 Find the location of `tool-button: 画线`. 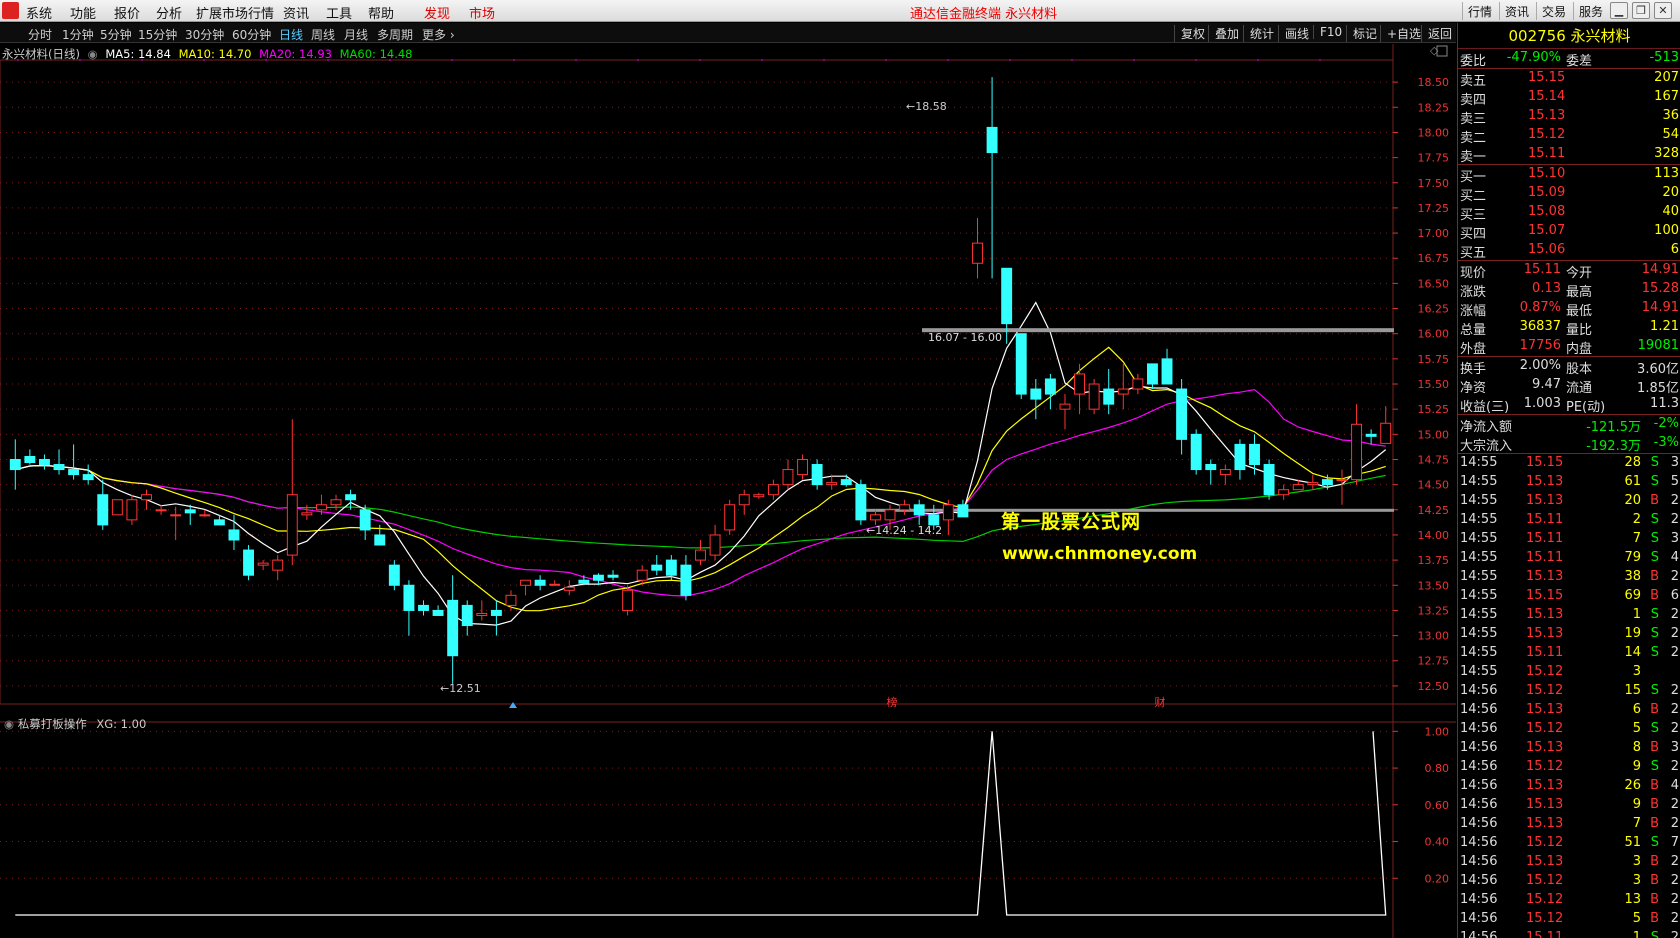

tool-button: 画线 is located at coordinates (1296, 33).